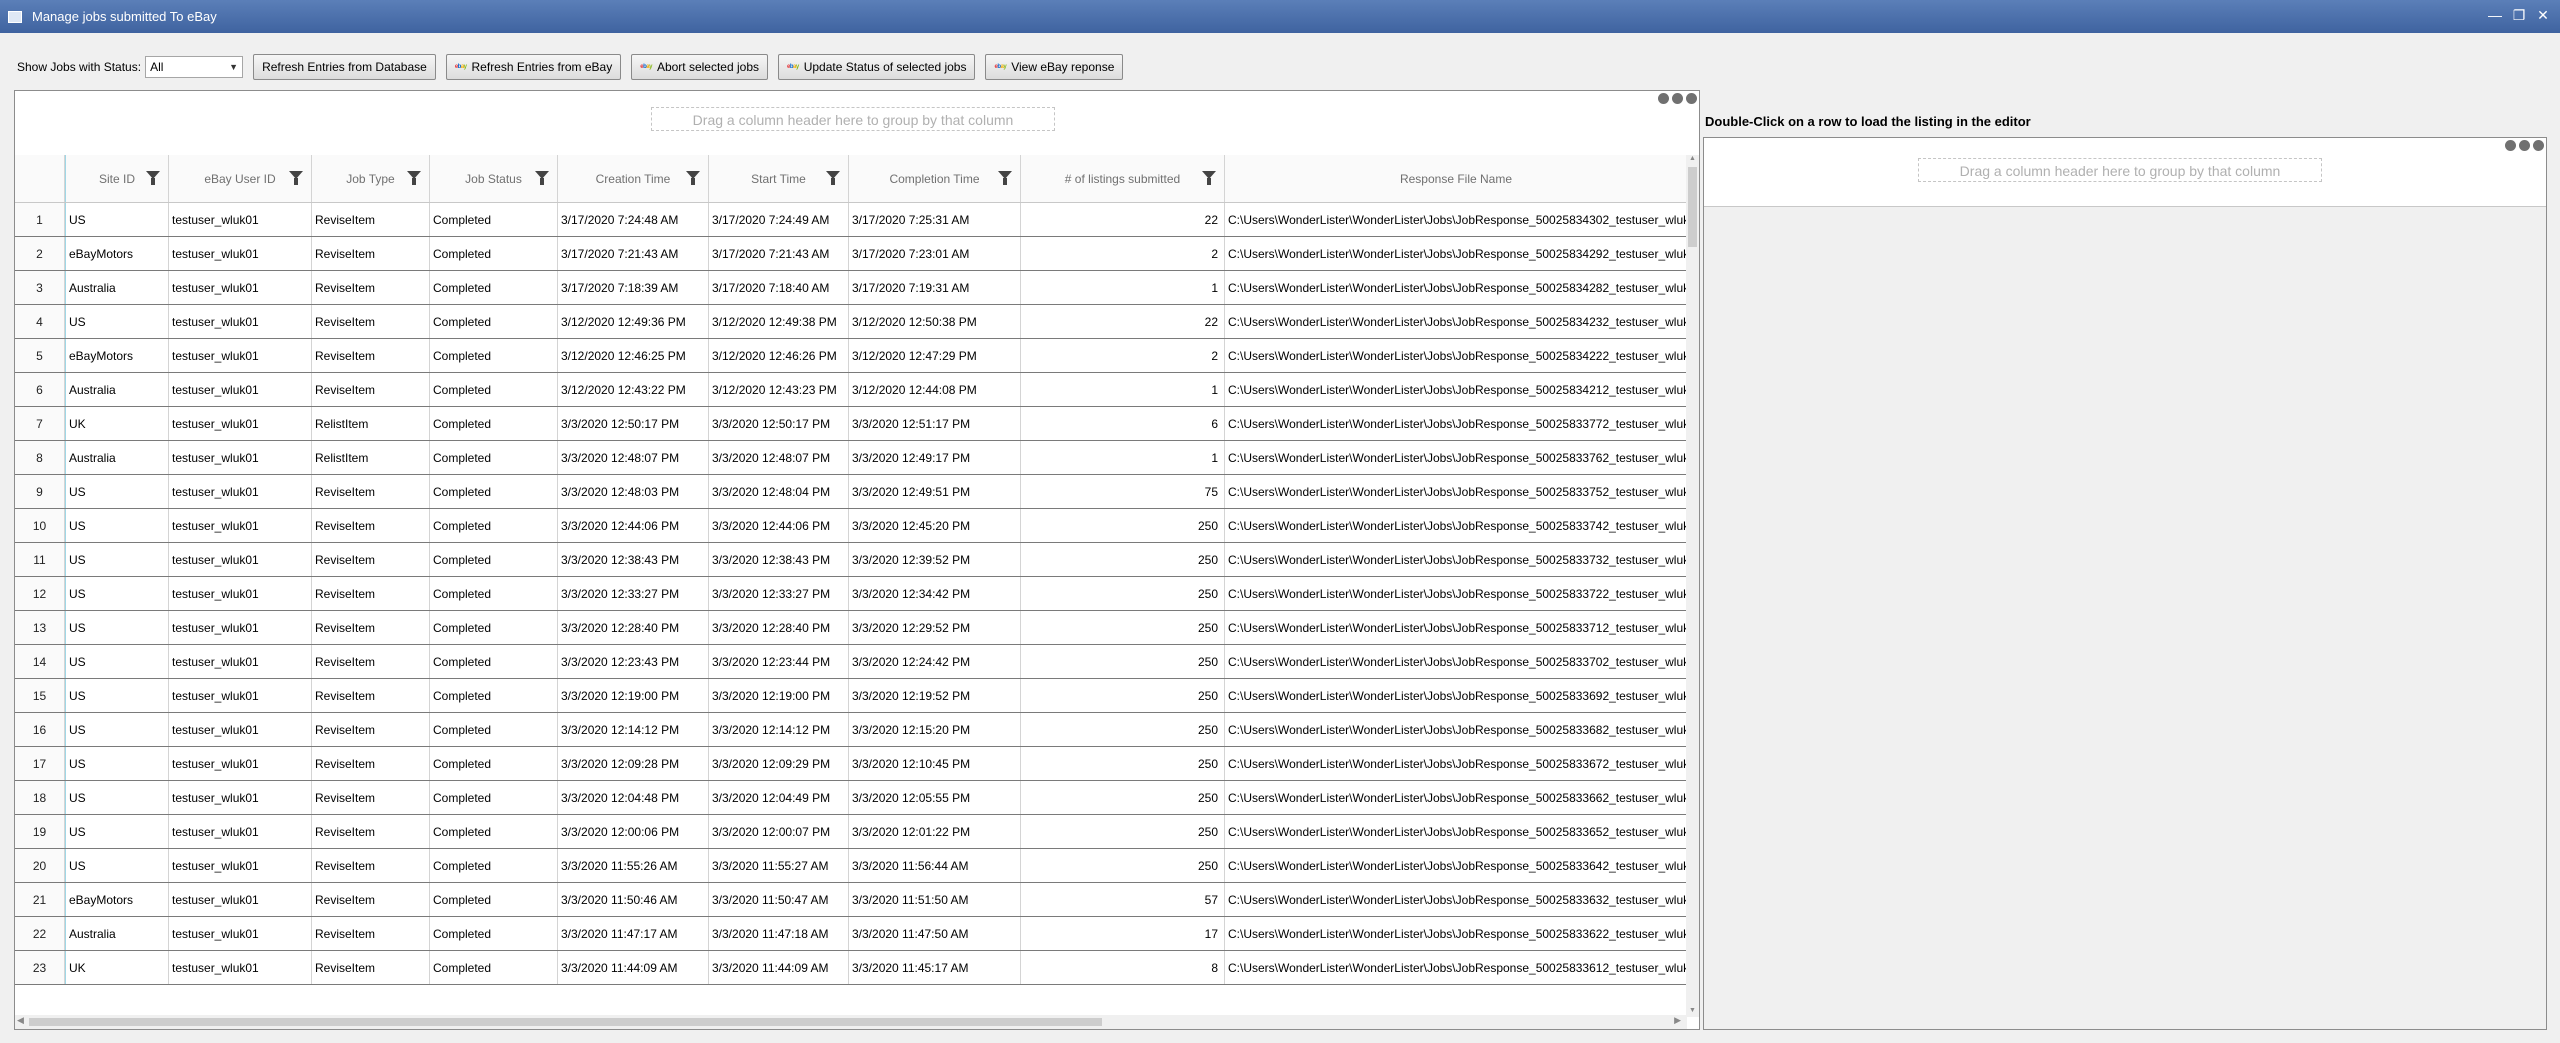 The width and height of the screenshot is (2560, 1043). Describe the element at coordinates (371, 178) in the screenshot. I see `column-header-job-type: Job Type` at that location.